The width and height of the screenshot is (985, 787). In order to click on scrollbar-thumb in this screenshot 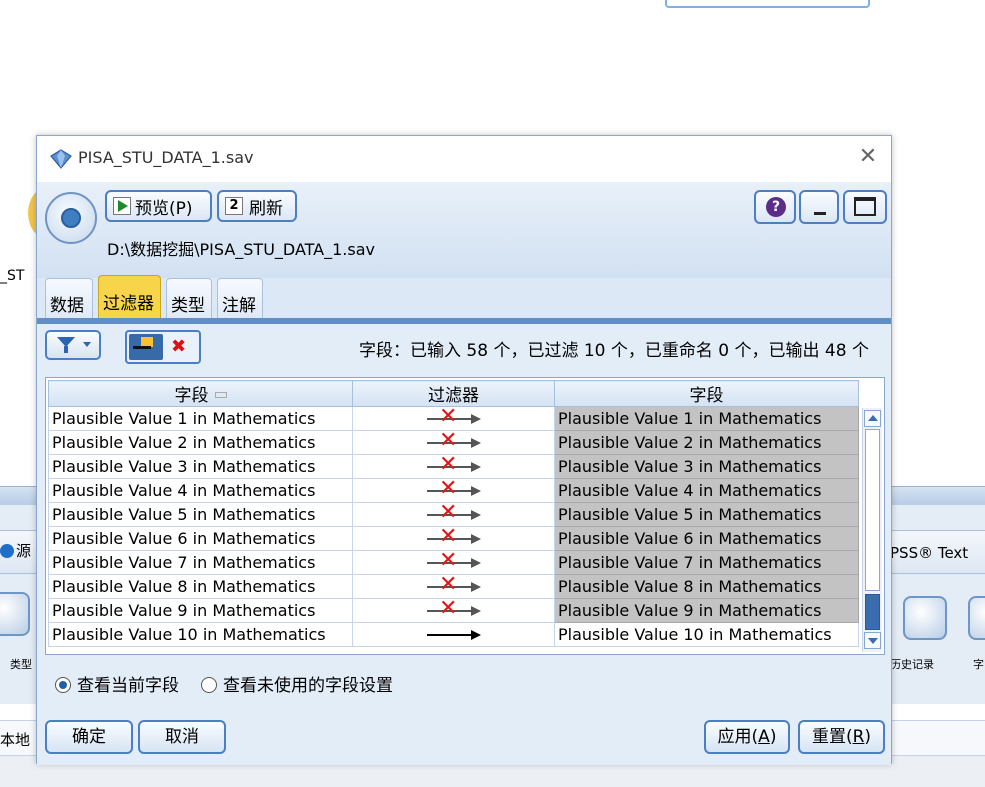, I will do `click(872, 612)`.